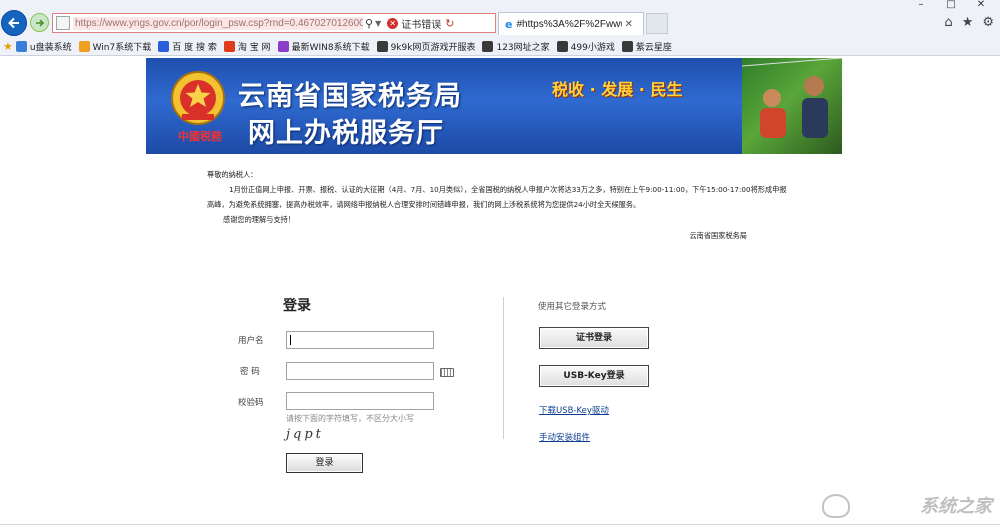  Describe the element at coordinates (198, 98) in the screenshot. I see `tax-emblem-icon` at that location.